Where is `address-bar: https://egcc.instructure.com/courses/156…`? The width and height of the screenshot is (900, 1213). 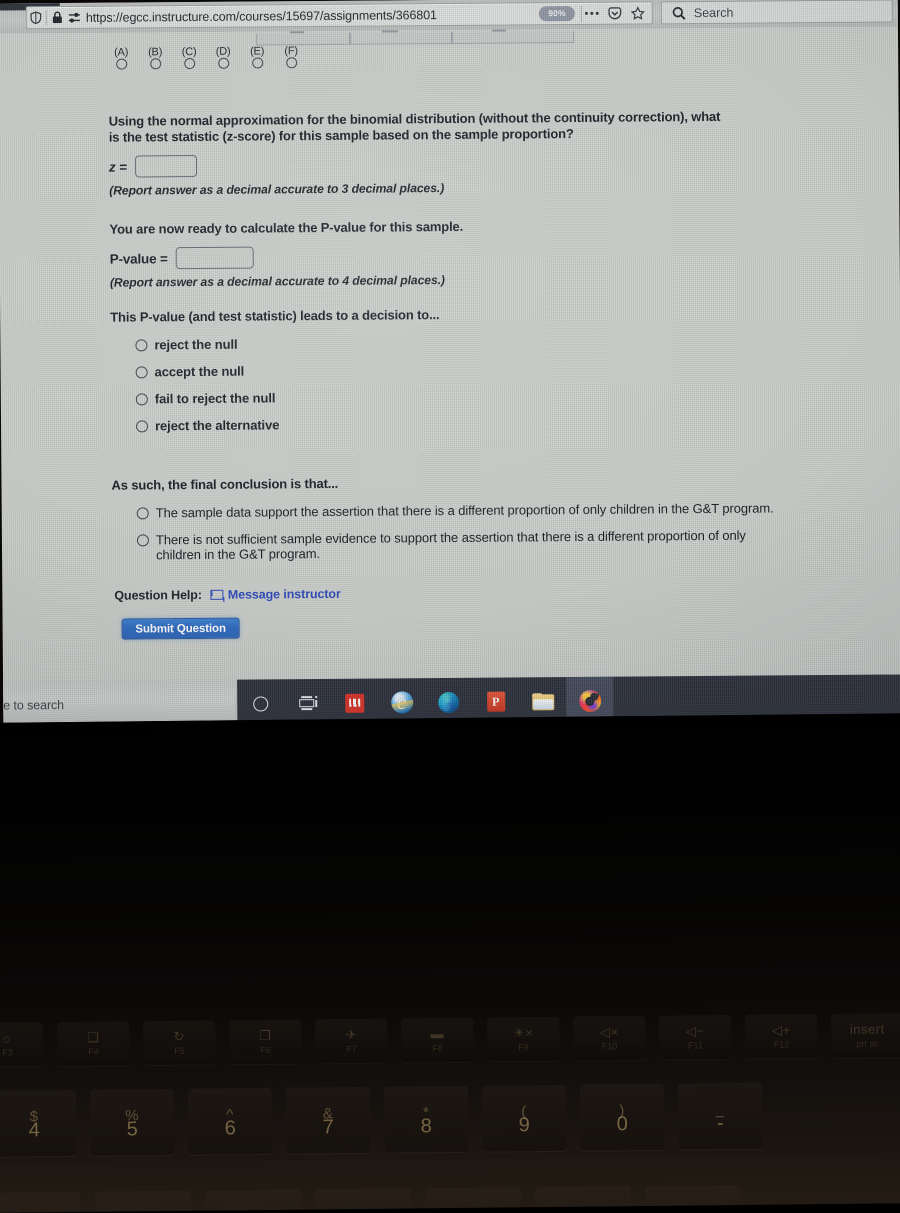
address-bar: https://egcc.instructure.com/courses/156… is located at coordinates (339, 15).